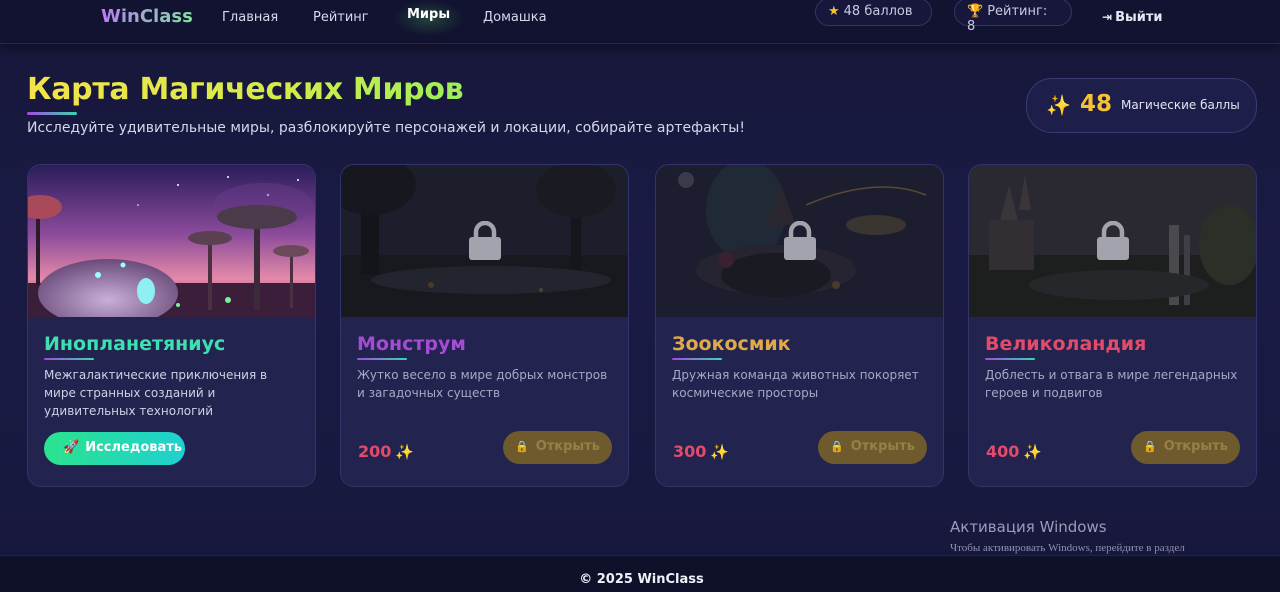  Describe the element at coordinates (250, 17) in the screenshot. I see `nav-link-home: Главная` at that location.